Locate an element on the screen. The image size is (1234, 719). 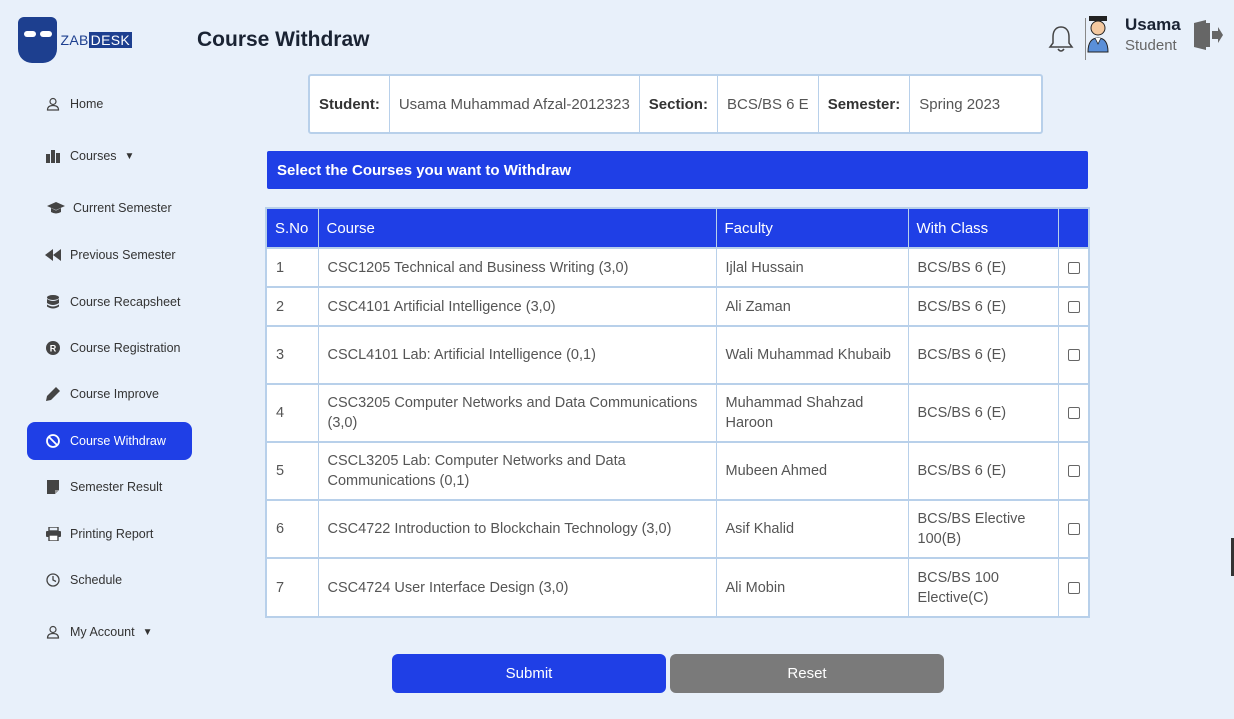
sidebar-item-course-withdraw: Course Withdraw is located at coordinates (109, 441).